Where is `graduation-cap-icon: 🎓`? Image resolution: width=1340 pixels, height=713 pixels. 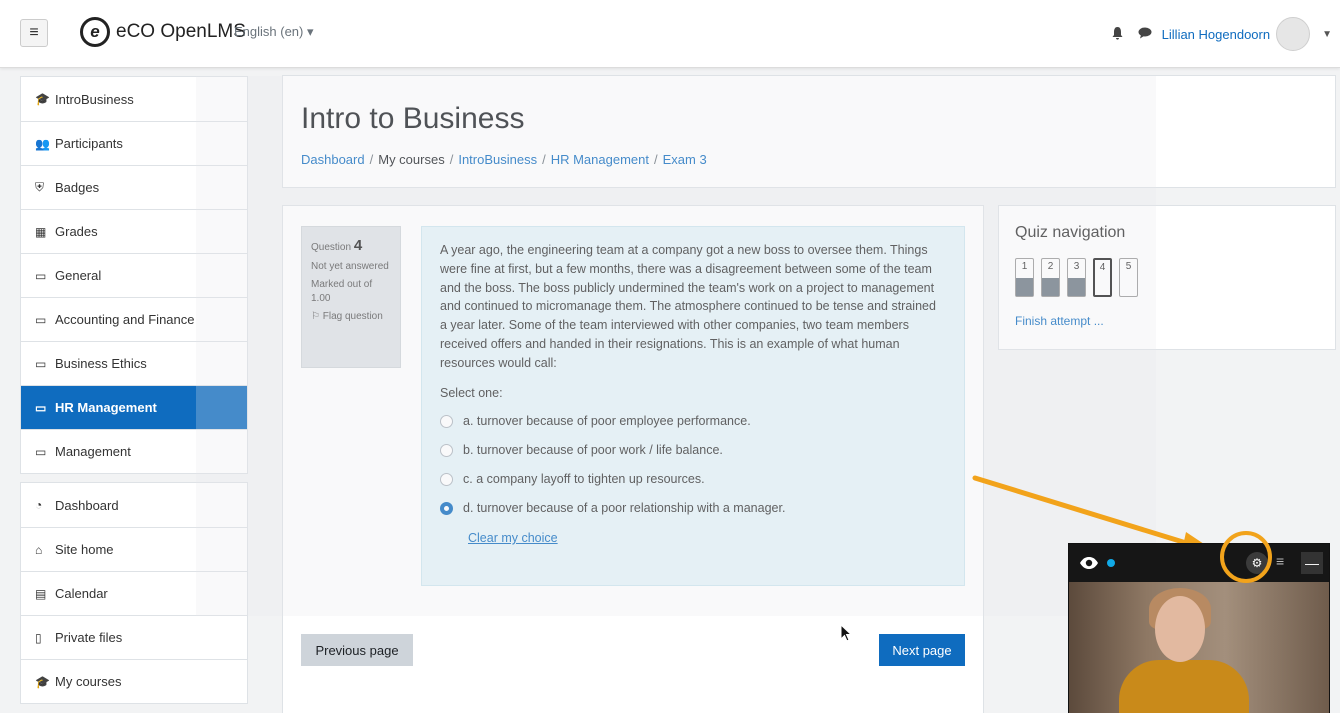 graduation-cap-icon: 🎓 is located at coordinates (42, 681).